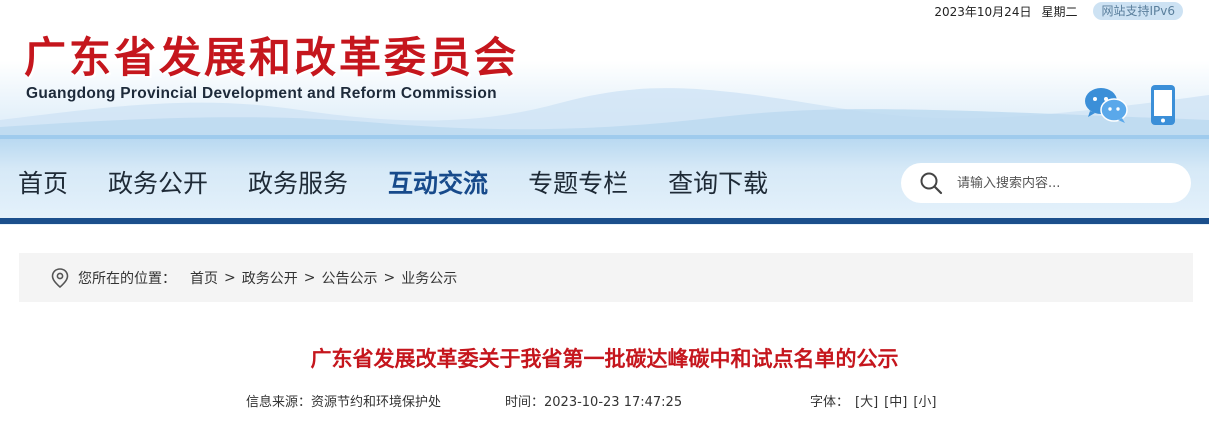 This screenshot has height=433, width=1209. What do you see at coordinates (43, 184) in the screenshot?
I see `nav-item-home: 首页` at bounding box center [43, 184].